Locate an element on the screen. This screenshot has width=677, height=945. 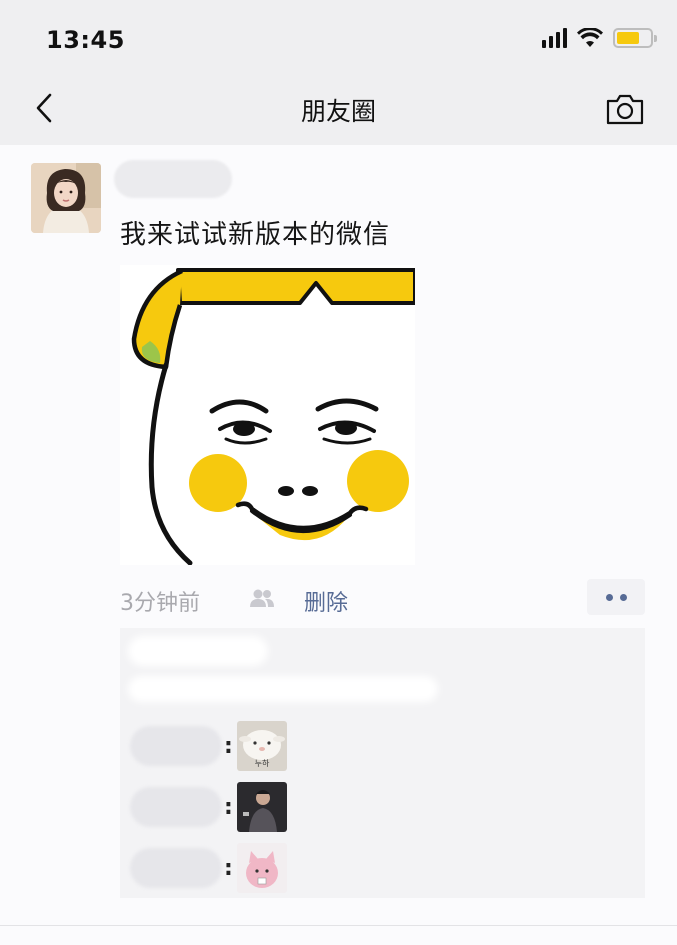
divider is located at coordinates (338, 925).